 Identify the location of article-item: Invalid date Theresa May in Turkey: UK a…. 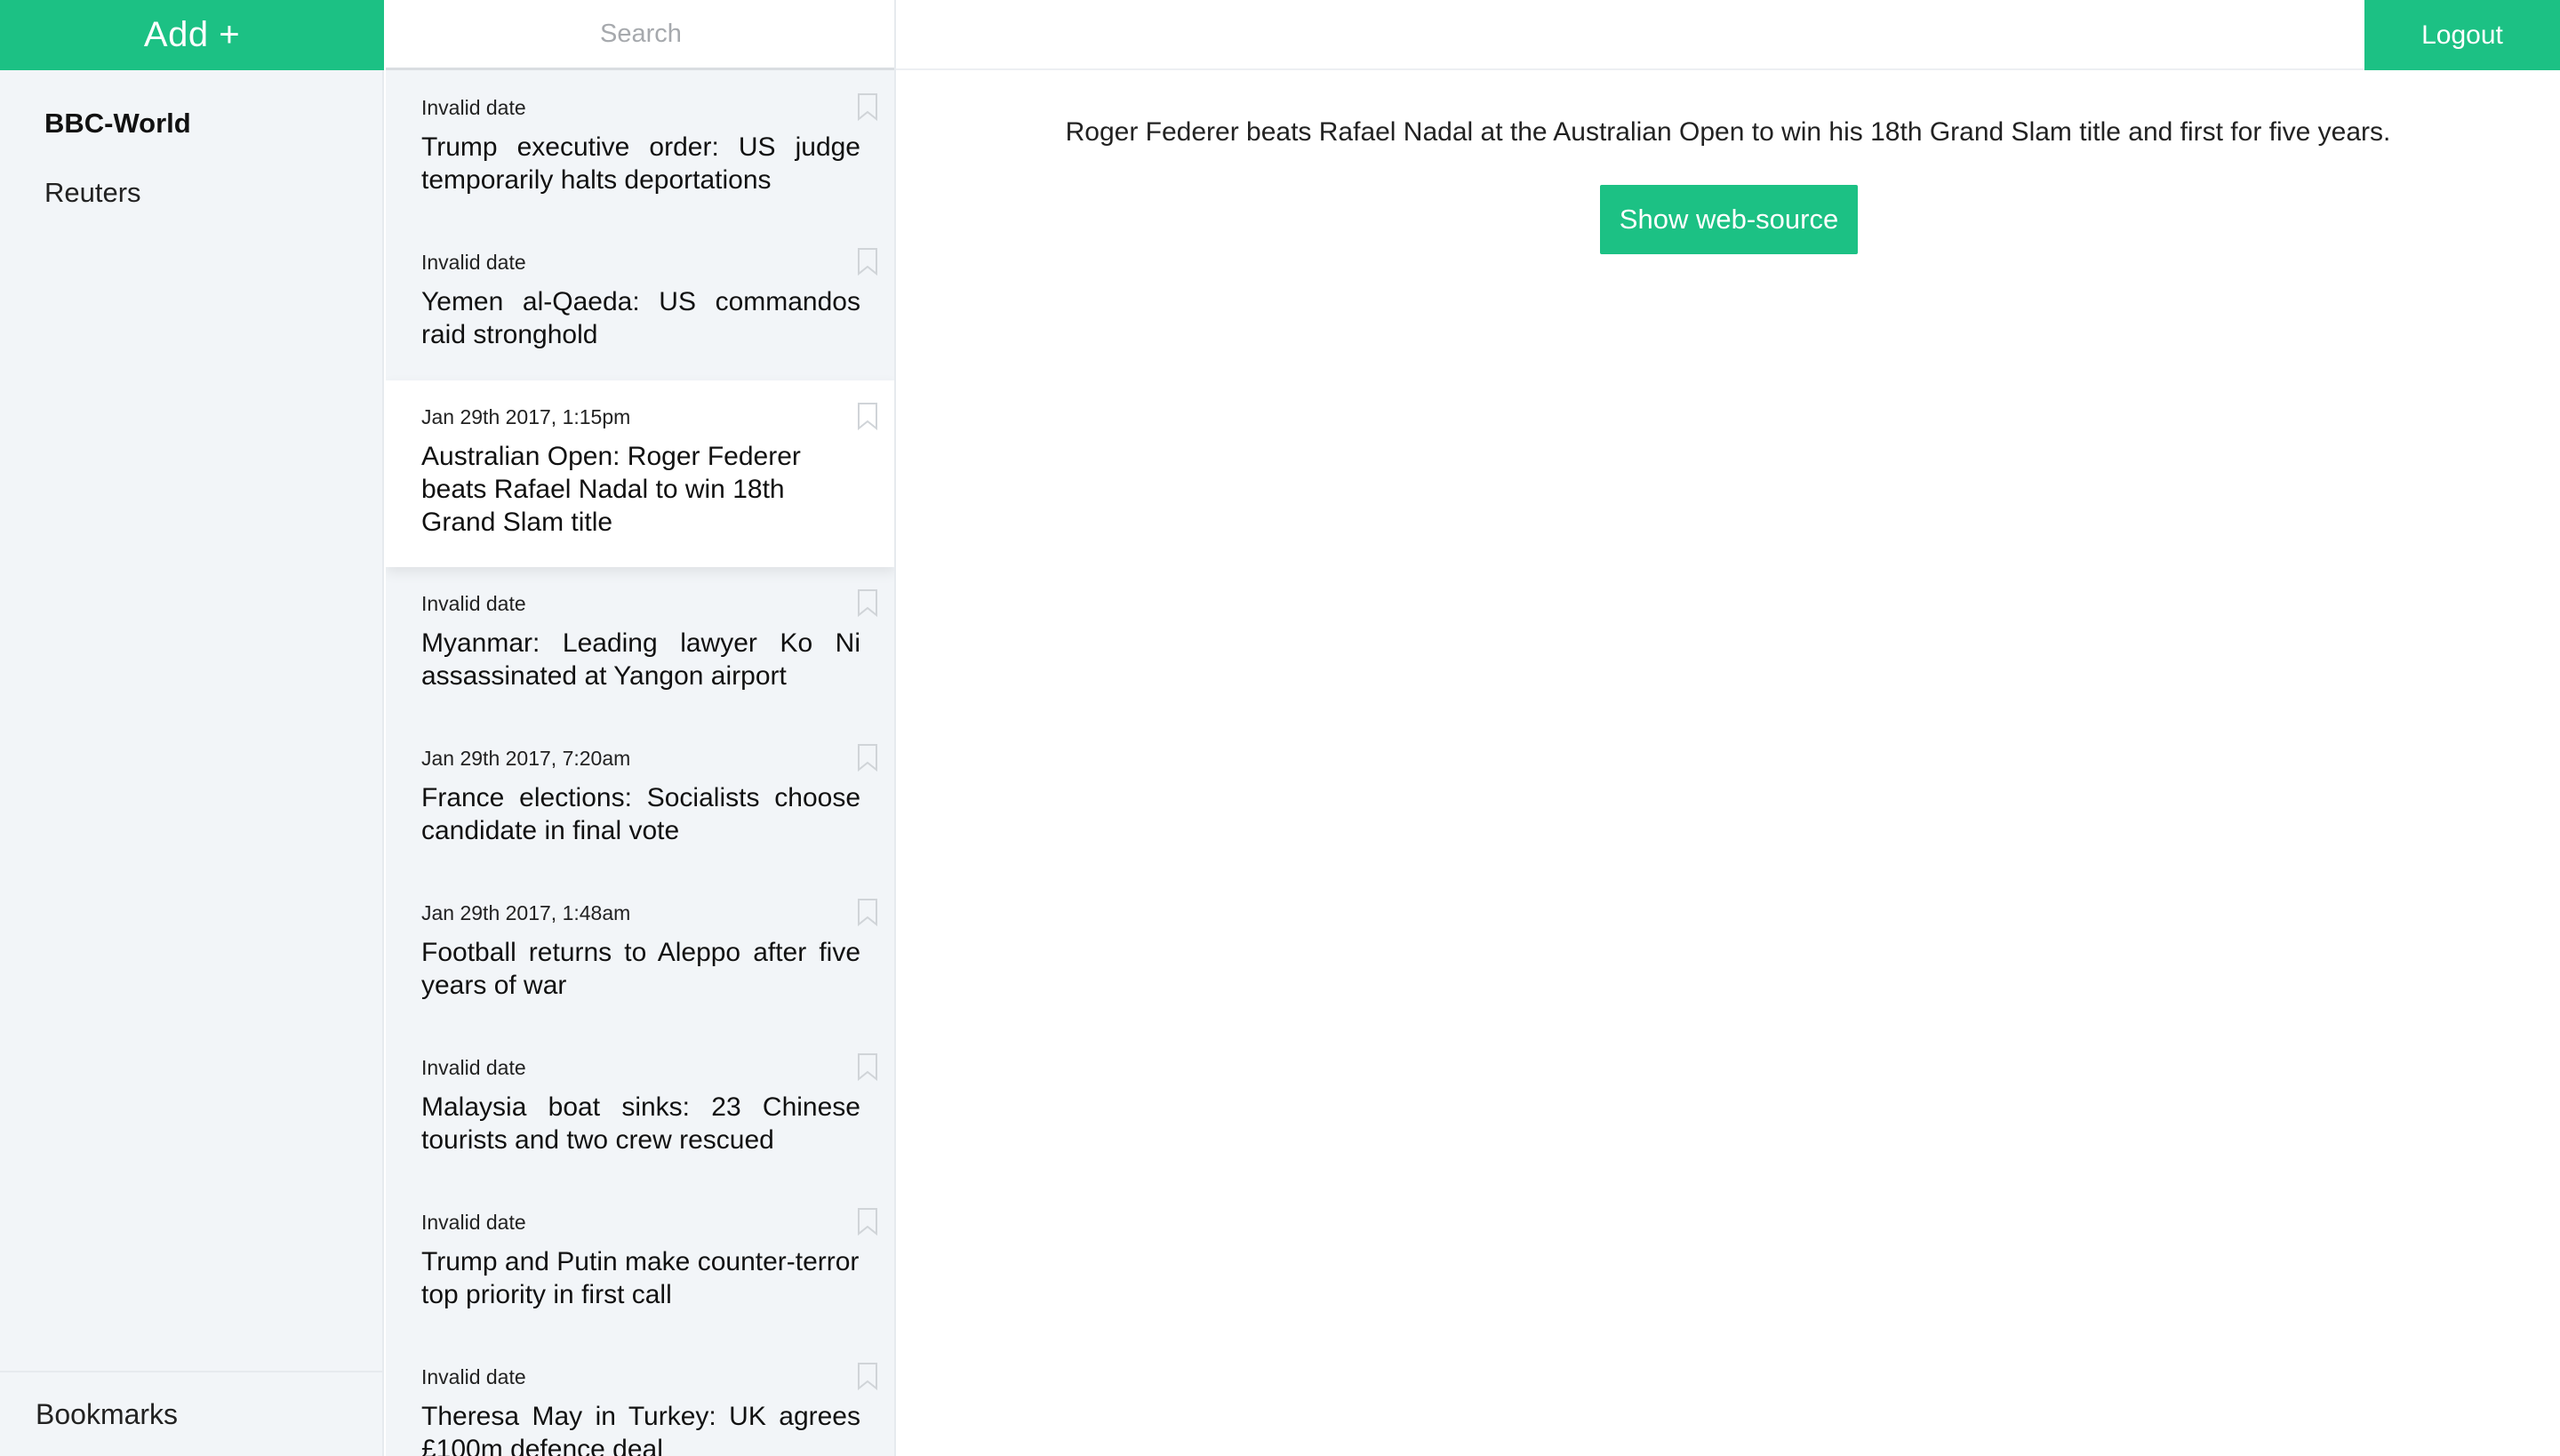
(640, 1398).